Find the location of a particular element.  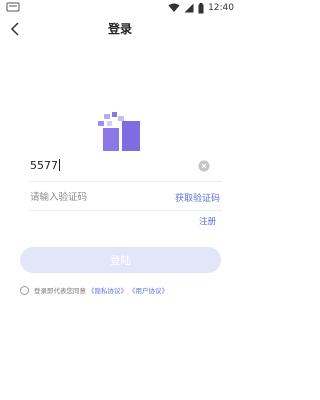

status-time: 12:40 is located at coordinates (221, 8).